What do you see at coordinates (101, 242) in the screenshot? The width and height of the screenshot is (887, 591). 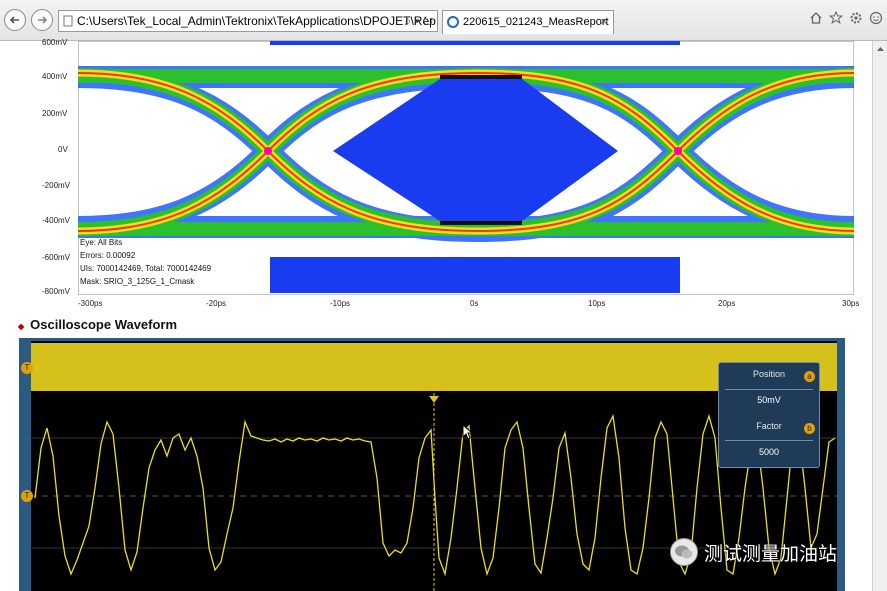 I see `info-eye: Eye: All Bits` at bounding box center [101, 242].